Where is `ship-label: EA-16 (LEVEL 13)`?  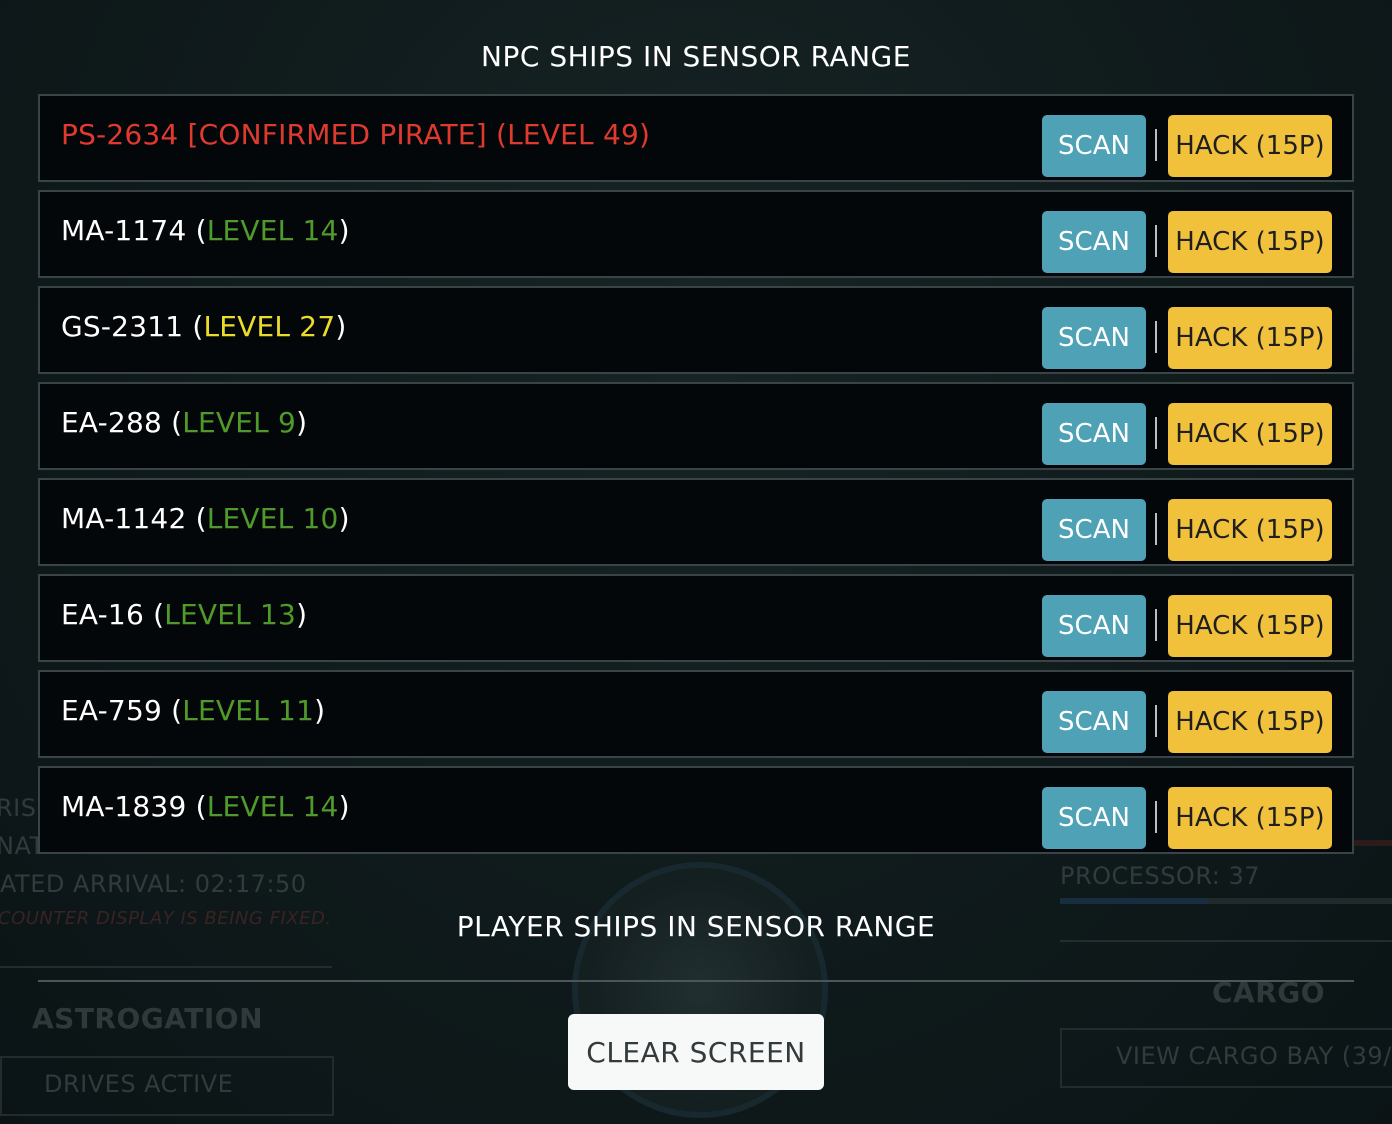 ship-label: EA-16 (LEVEL 13) is located at coordinates (184, 614).